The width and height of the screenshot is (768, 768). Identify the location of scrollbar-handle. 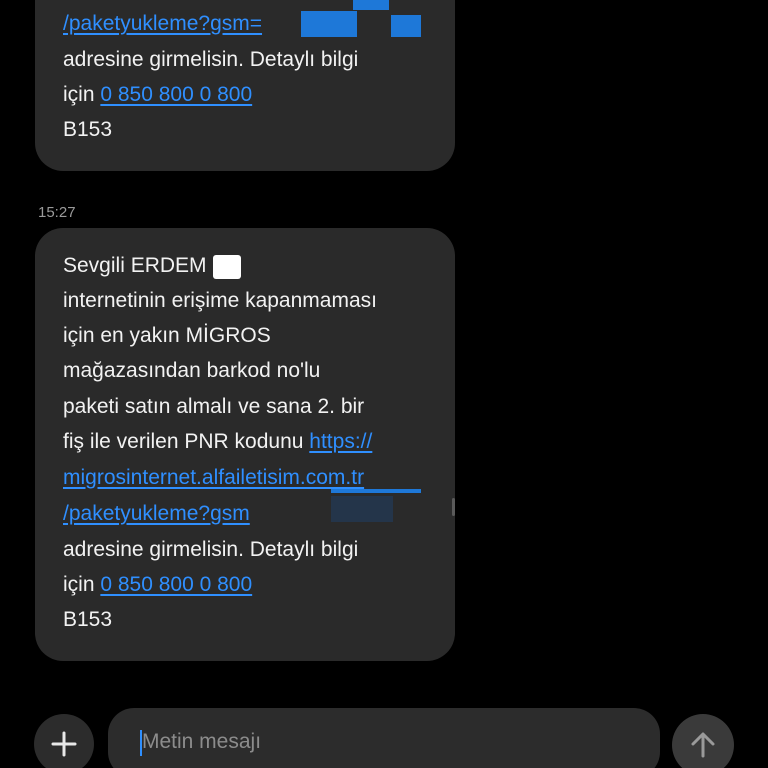
(453, 507).